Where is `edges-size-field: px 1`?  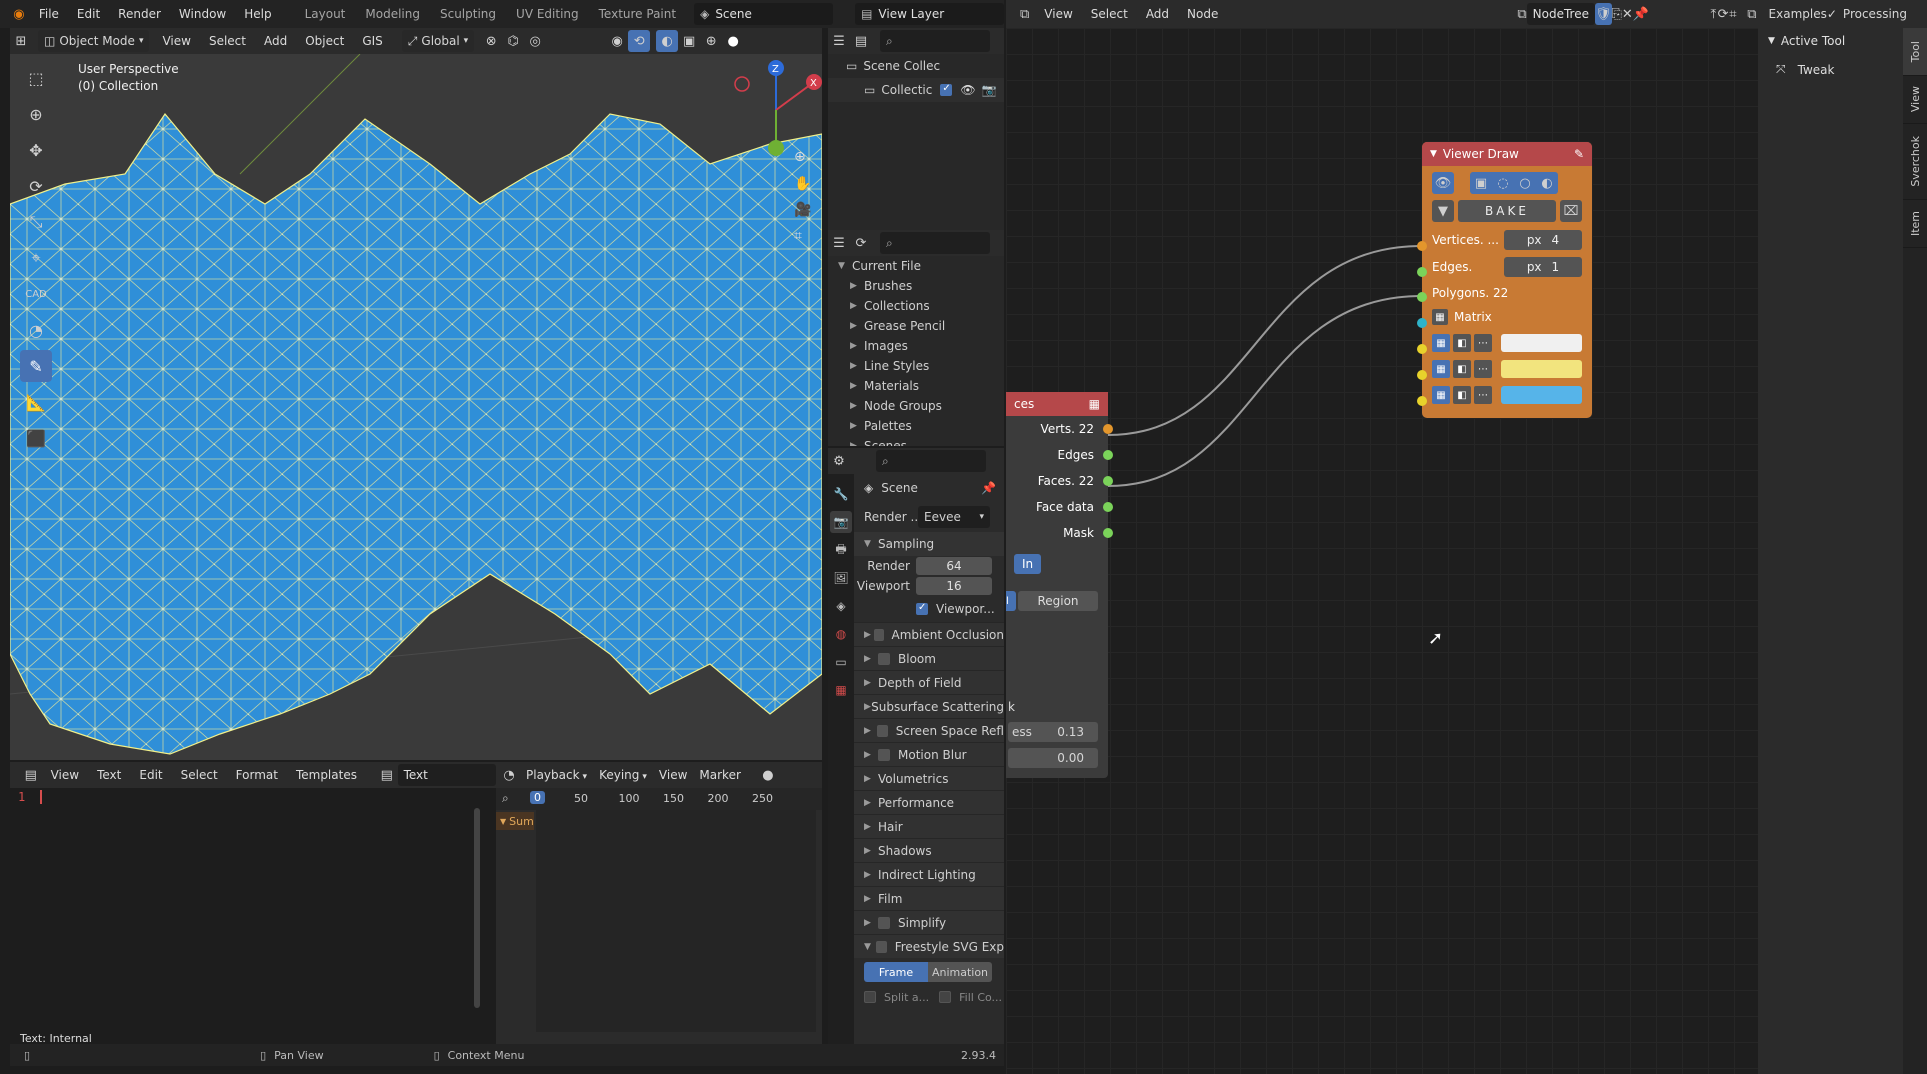 edges-size-field: px 1 is located at coordinates (1543, 267).